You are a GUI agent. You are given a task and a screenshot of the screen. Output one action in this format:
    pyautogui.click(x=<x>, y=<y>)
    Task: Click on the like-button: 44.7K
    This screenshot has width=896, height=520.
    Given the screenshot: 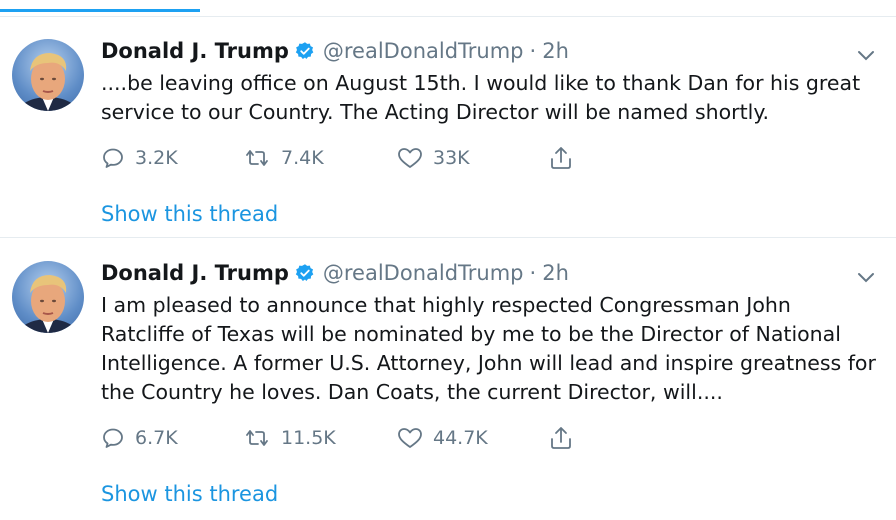 What is the action you would take?
    pyautogui.click(x=442, y=438)
    